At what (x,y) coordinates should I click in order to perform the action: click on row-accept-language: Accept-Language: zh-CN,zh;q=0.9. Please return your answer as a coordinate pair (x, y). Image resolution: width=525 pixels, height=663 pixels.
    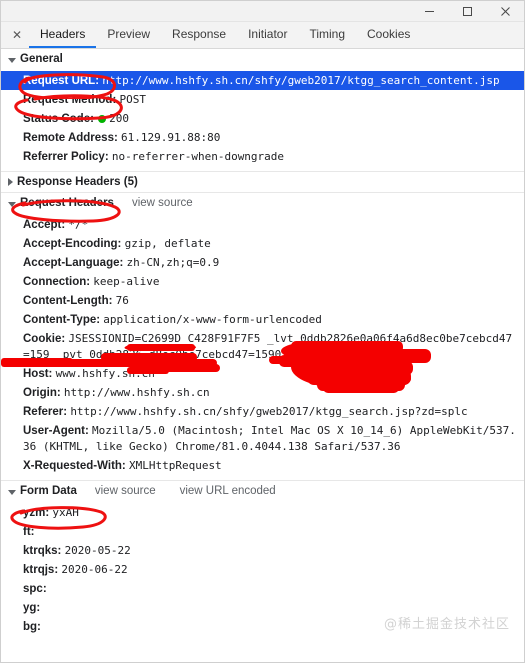
    Looking at the image, I should click on (262, 262).